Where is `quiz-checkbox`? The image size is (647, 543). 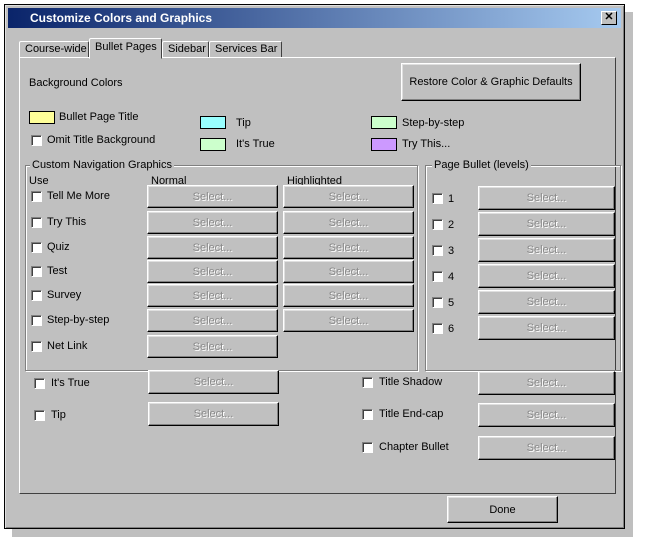 quiz-checkbox is located at coordinates (36, 247).